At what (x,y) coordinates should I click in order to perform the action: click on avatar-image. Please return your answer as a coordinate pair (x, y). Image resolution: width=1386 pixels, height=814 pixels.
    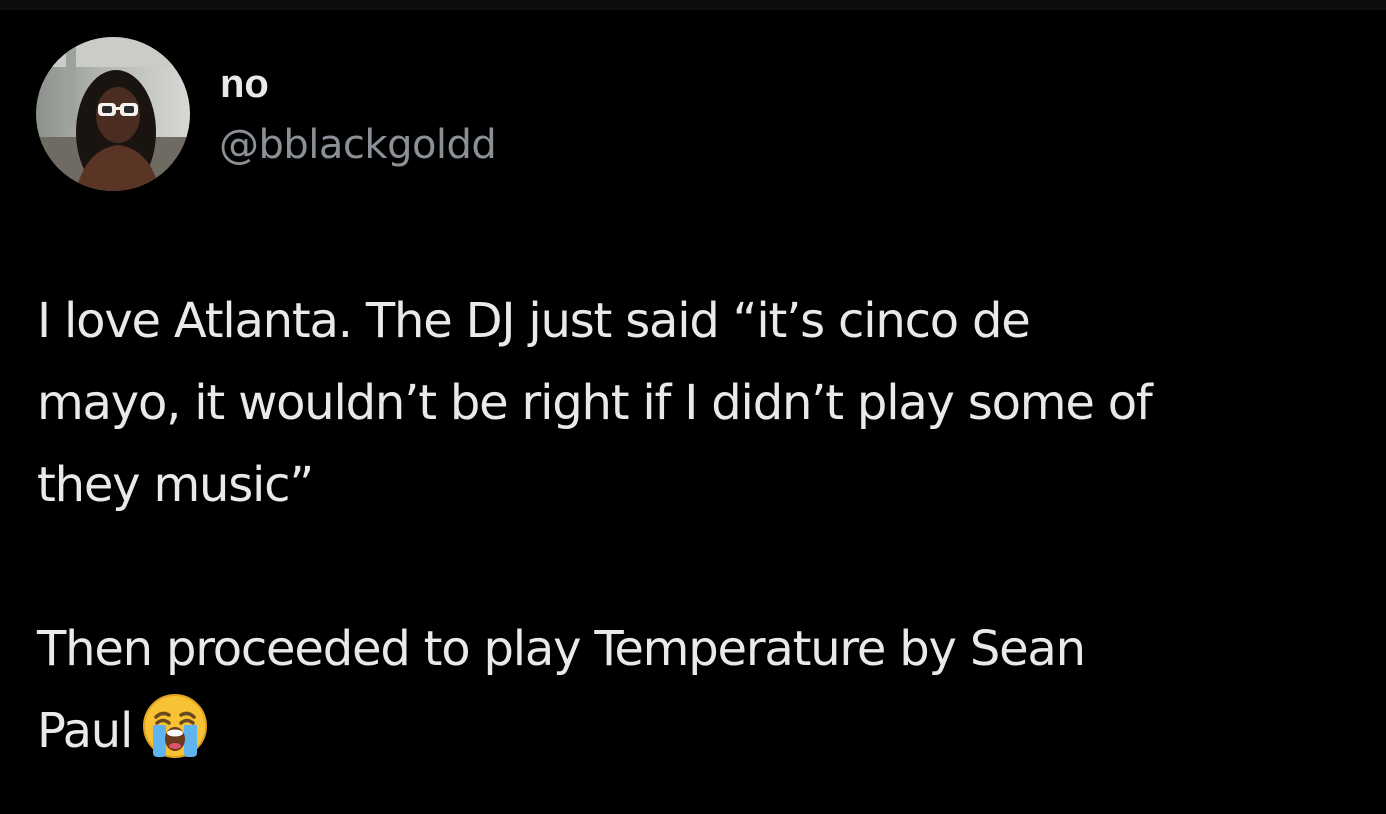
    Looking at the image, I should click on (113, 114).